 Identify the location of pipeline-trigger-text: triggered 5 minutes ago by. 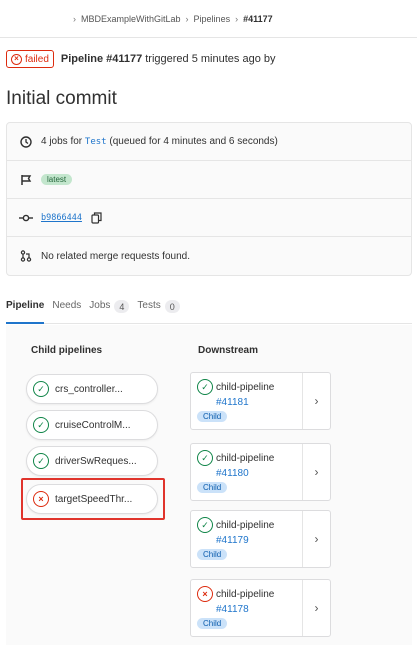
(210, 59).